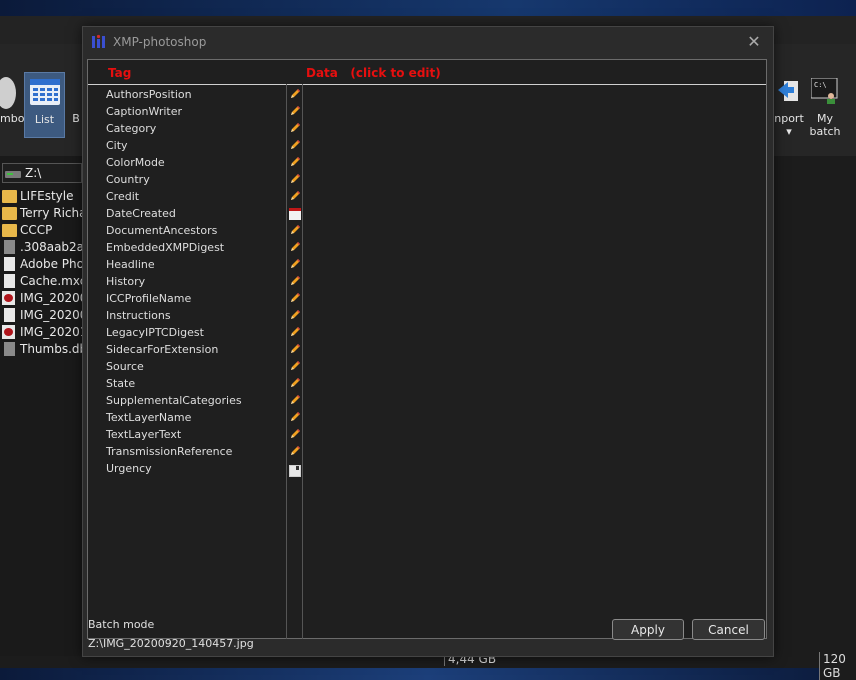 This screenshot has width=856, height=680. I want to click on tag-name: EmbeddedXMPDigest, so click(165, 247).